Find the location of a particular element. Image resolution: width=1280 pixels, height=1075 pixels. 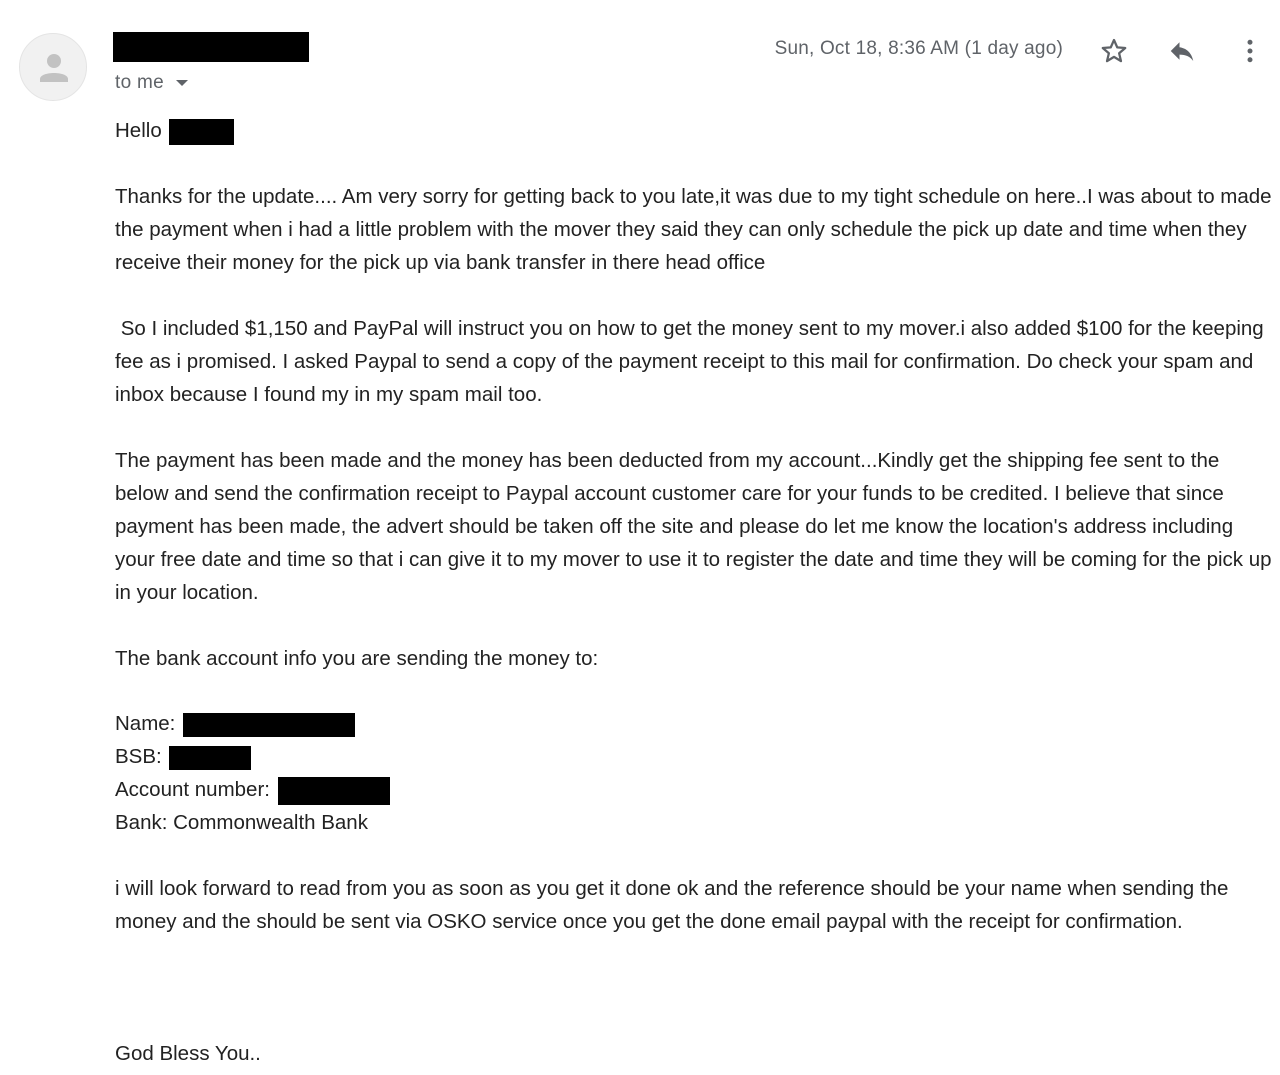

reply-button is located at coordinates (1182, 51).